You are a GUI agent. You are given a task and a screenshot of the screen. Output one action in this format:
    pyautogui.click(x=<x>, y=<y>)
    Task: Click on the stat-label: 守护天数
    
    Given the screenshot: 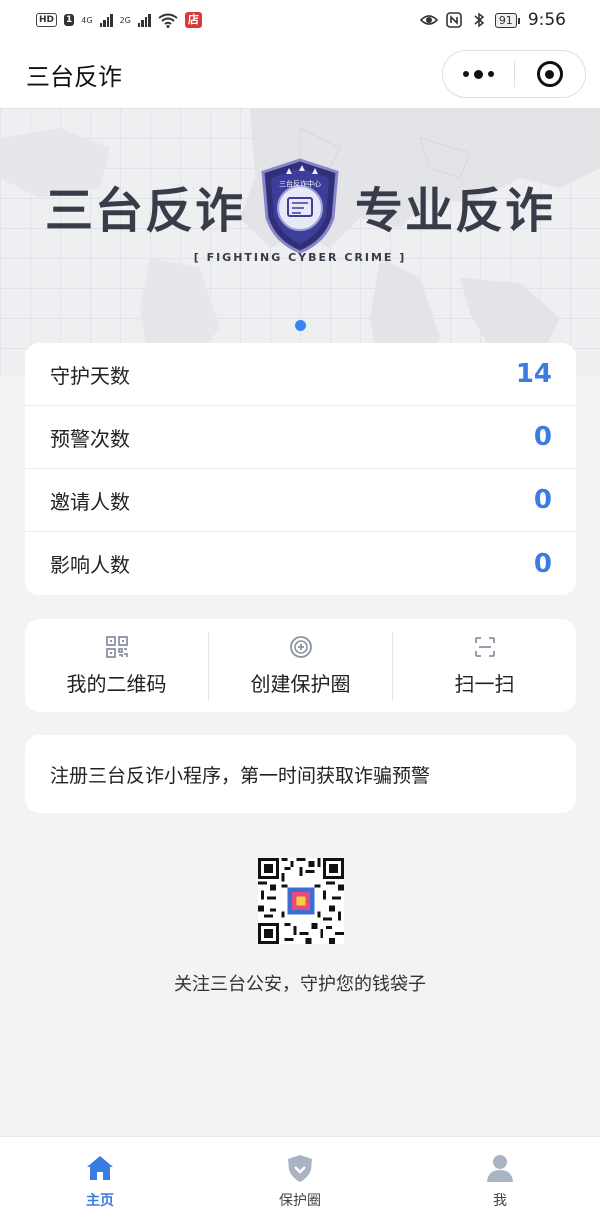 What is the action you would take?
    pyautogui.click(x=90, y=375)
    